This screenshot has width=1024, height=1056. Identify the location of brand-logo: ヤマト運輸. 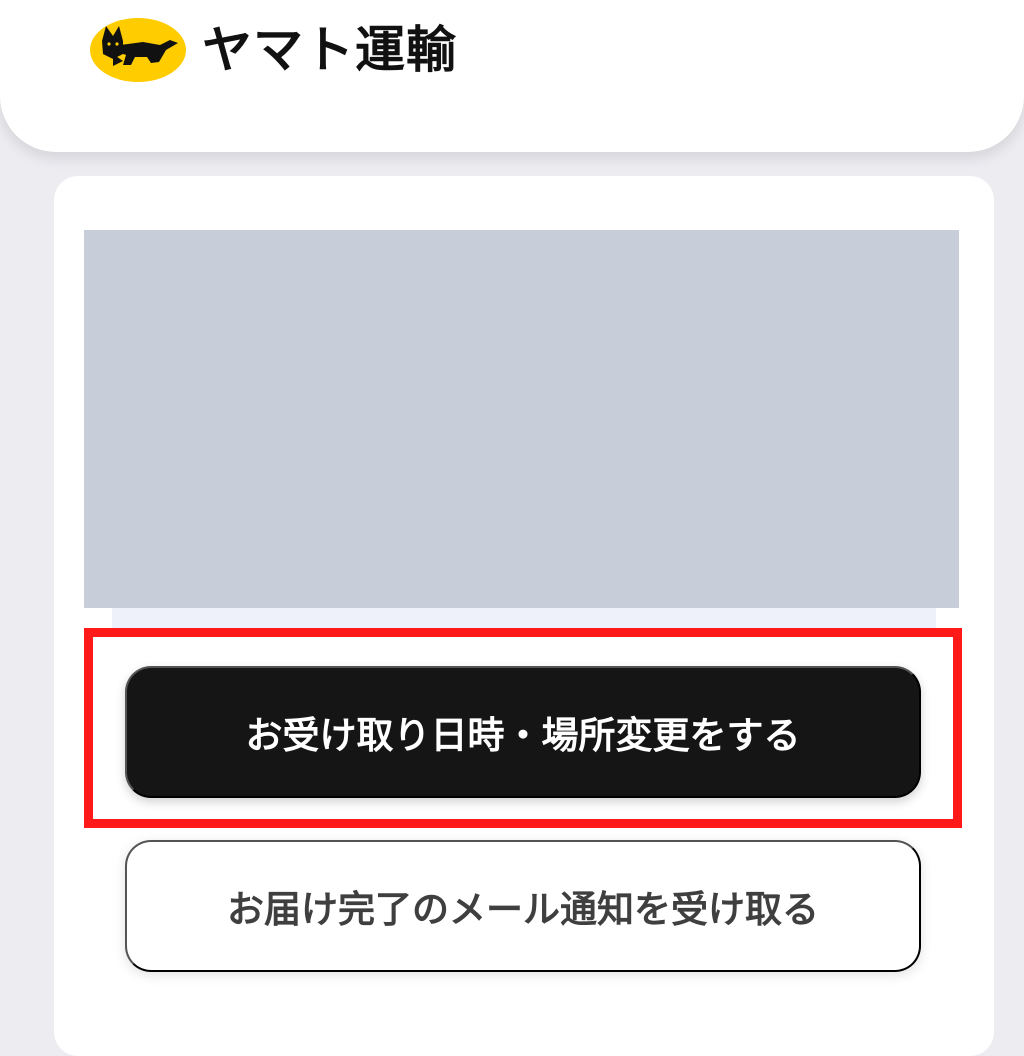
(272, 50).